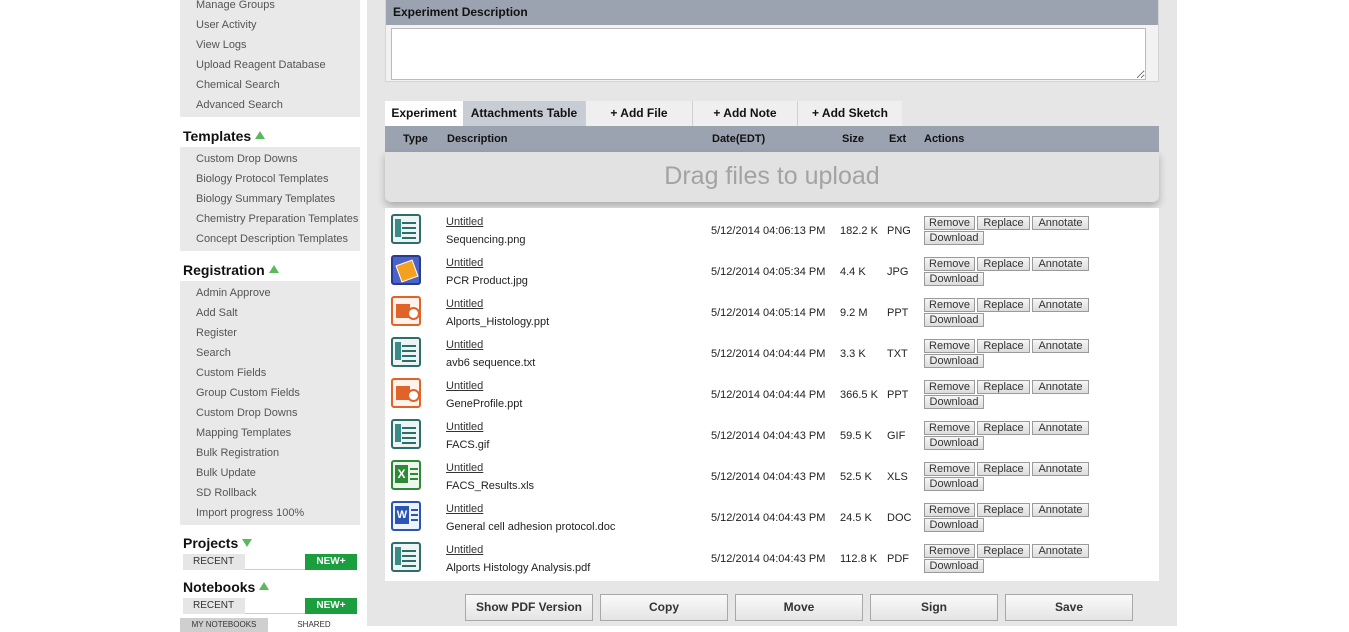 Image resolution: width=1349 pixels, height=632 pixels. Describe the element at coordinates (744, 113) in the screenshot. I see `tab-add-note: + Add Note` at that location.